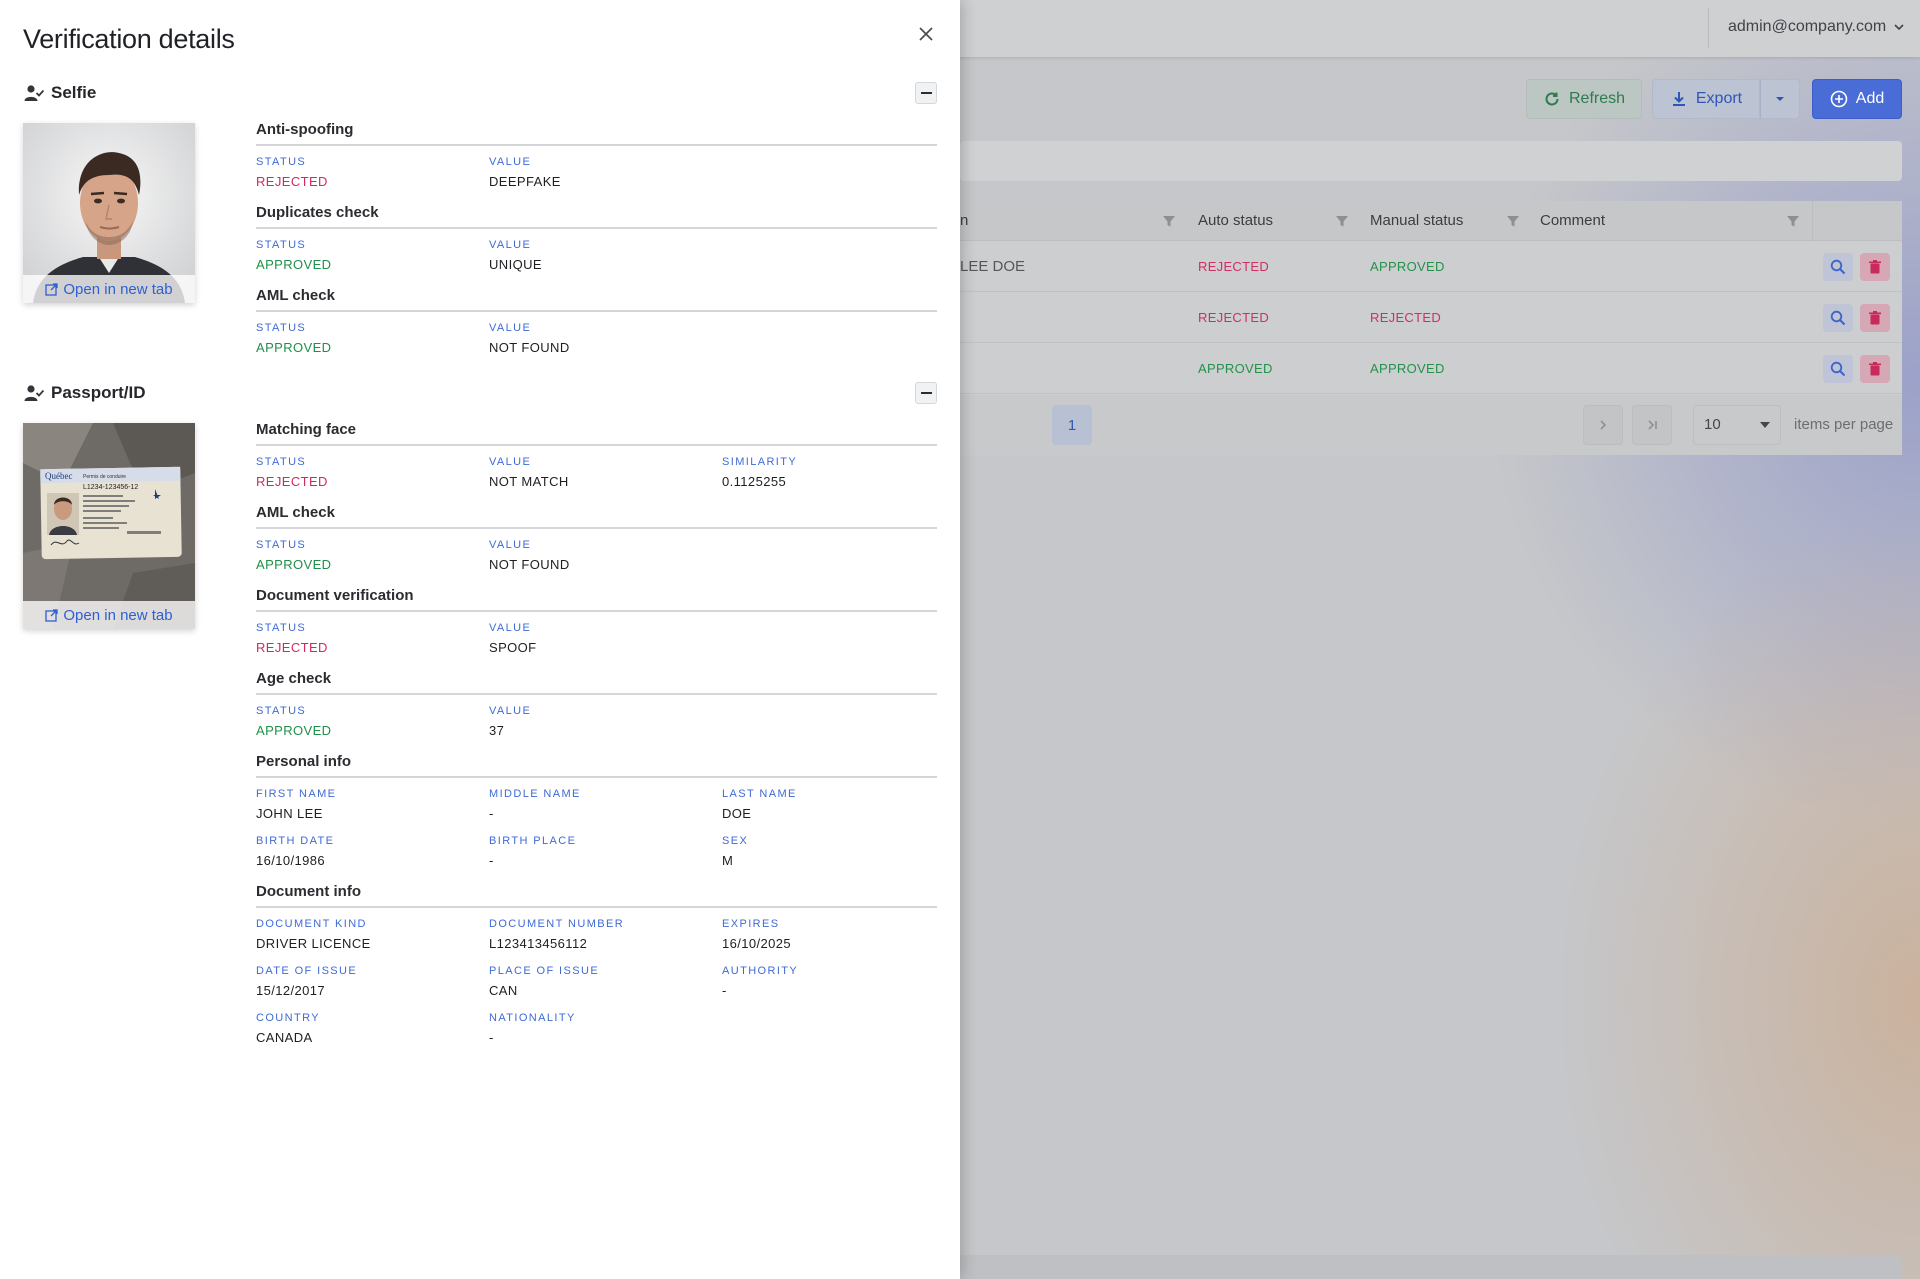 This screenshot has width=1920, height=1279. I want to click on export-button: Export, so click(1706, 99).